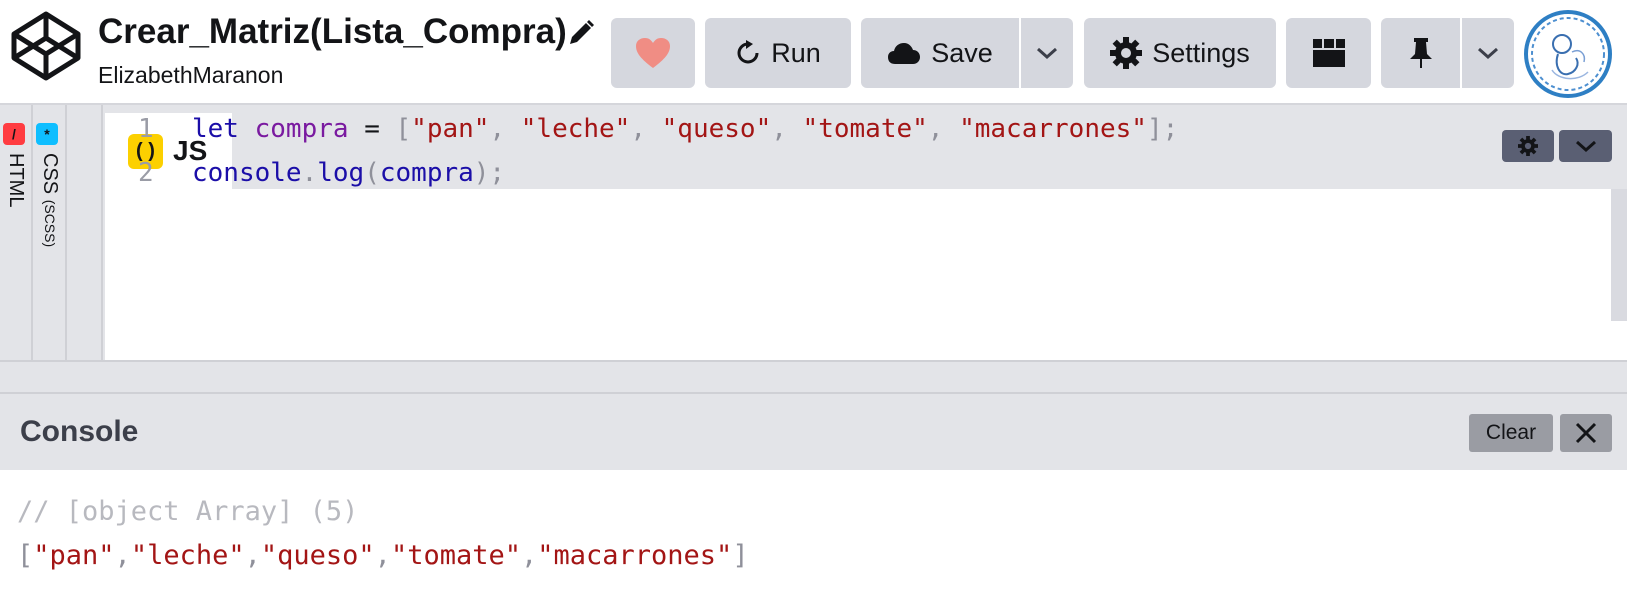 The width and height of the screenshot is (1627, 591). I want to click on line-number: 2, so click(146, 173).